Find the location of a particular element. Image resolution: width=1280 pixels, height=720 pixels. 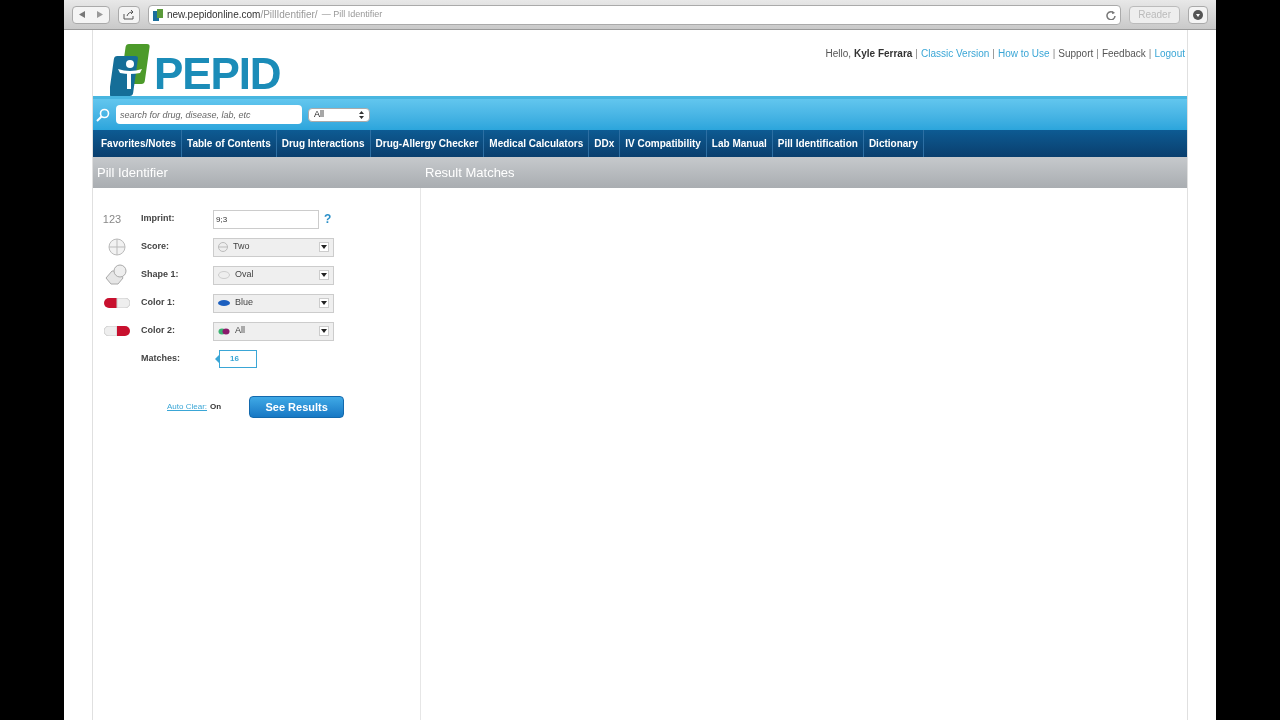

select-field: Two is located at coordinates (273, 247).